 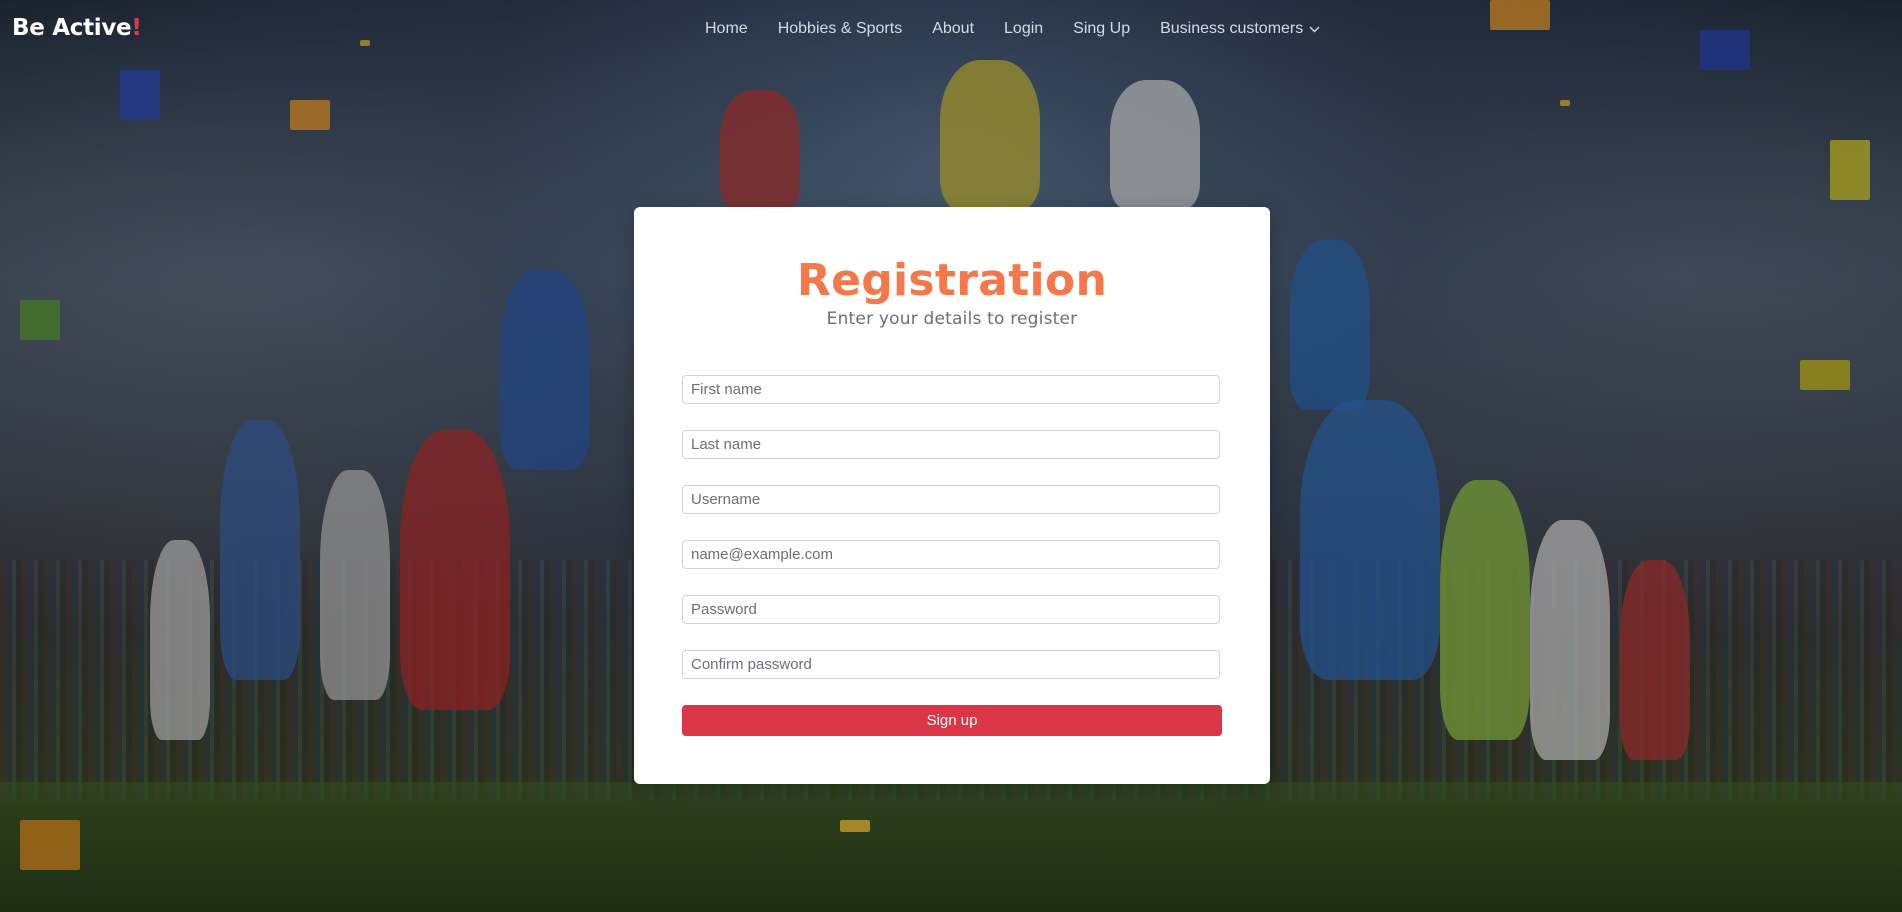 I want to click on username-field, so click(x=951, y=499).